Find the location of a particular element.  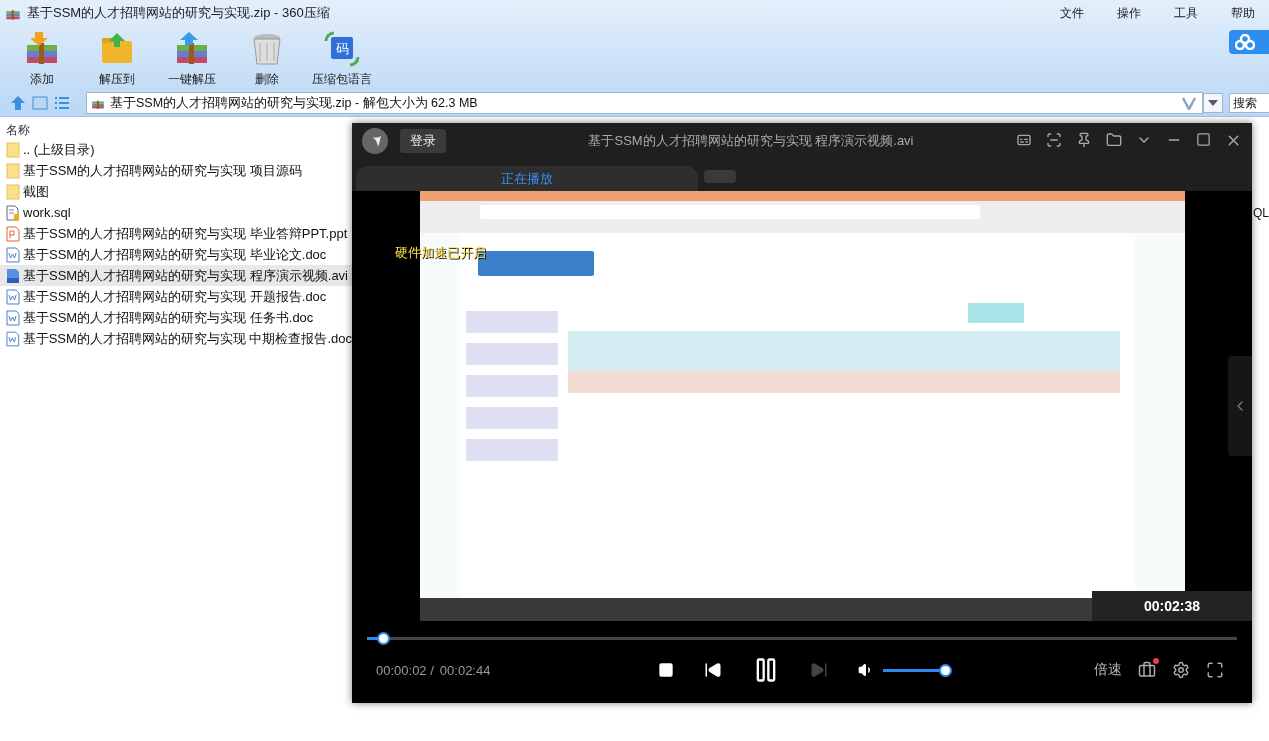

menu-item: 文件 is located at coordinates (1072, 13).